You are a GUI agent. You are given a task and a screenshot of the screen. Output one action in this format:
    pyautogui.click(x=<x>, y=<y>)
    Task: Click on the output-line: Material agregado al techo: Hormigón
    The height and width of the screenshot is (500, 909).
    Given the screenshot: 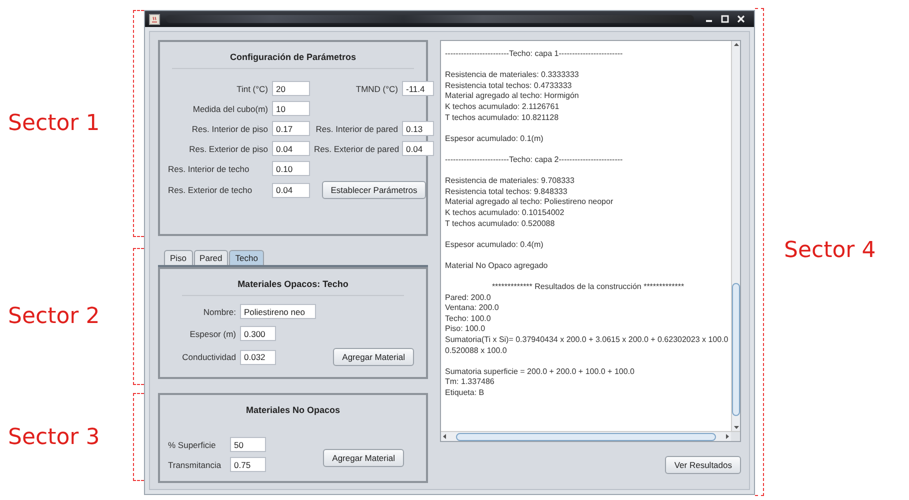 What is the action you would take?
    pyautogui.click(x=512, y=96)
    